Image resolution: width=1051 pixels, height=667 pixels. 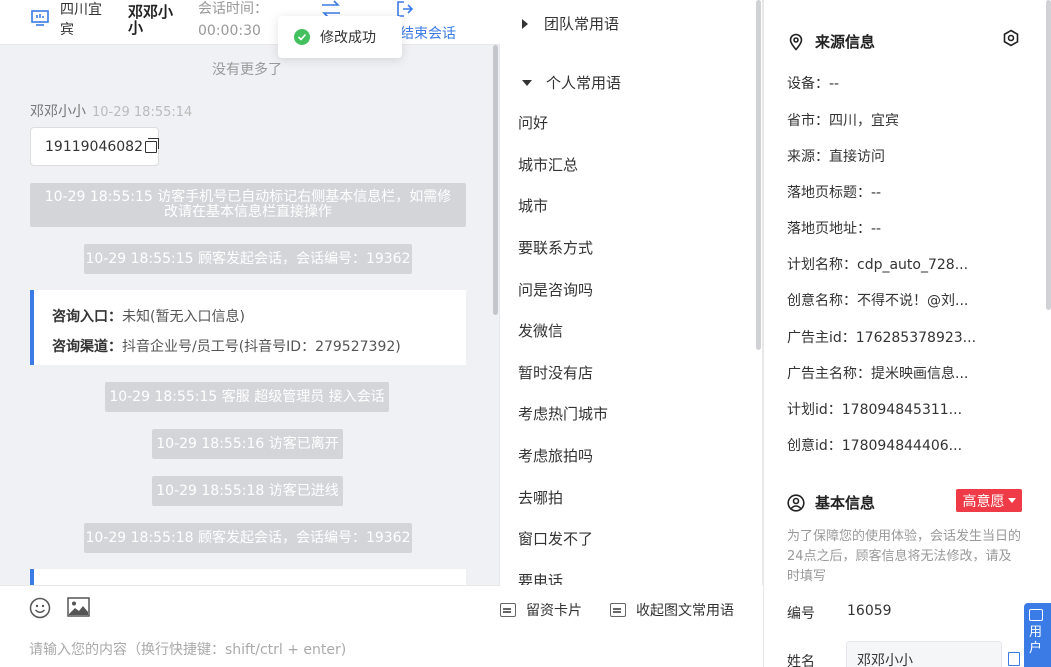 What do you see at coordinates (796, 502) in the screenshot?
I see `user-icon` at bounding box center [796, 502].